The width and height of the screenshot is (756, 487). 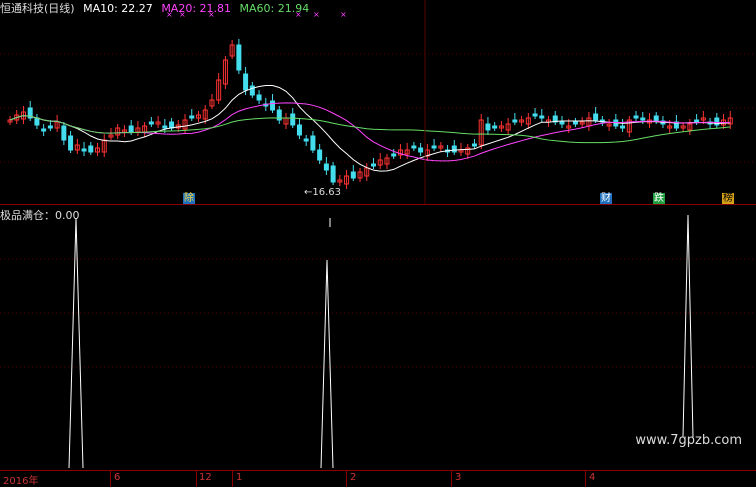 What do you see at coordinates (239, 477) in the screenshot?
I see `time-label-1: 1` at bounding box center [239, 477].